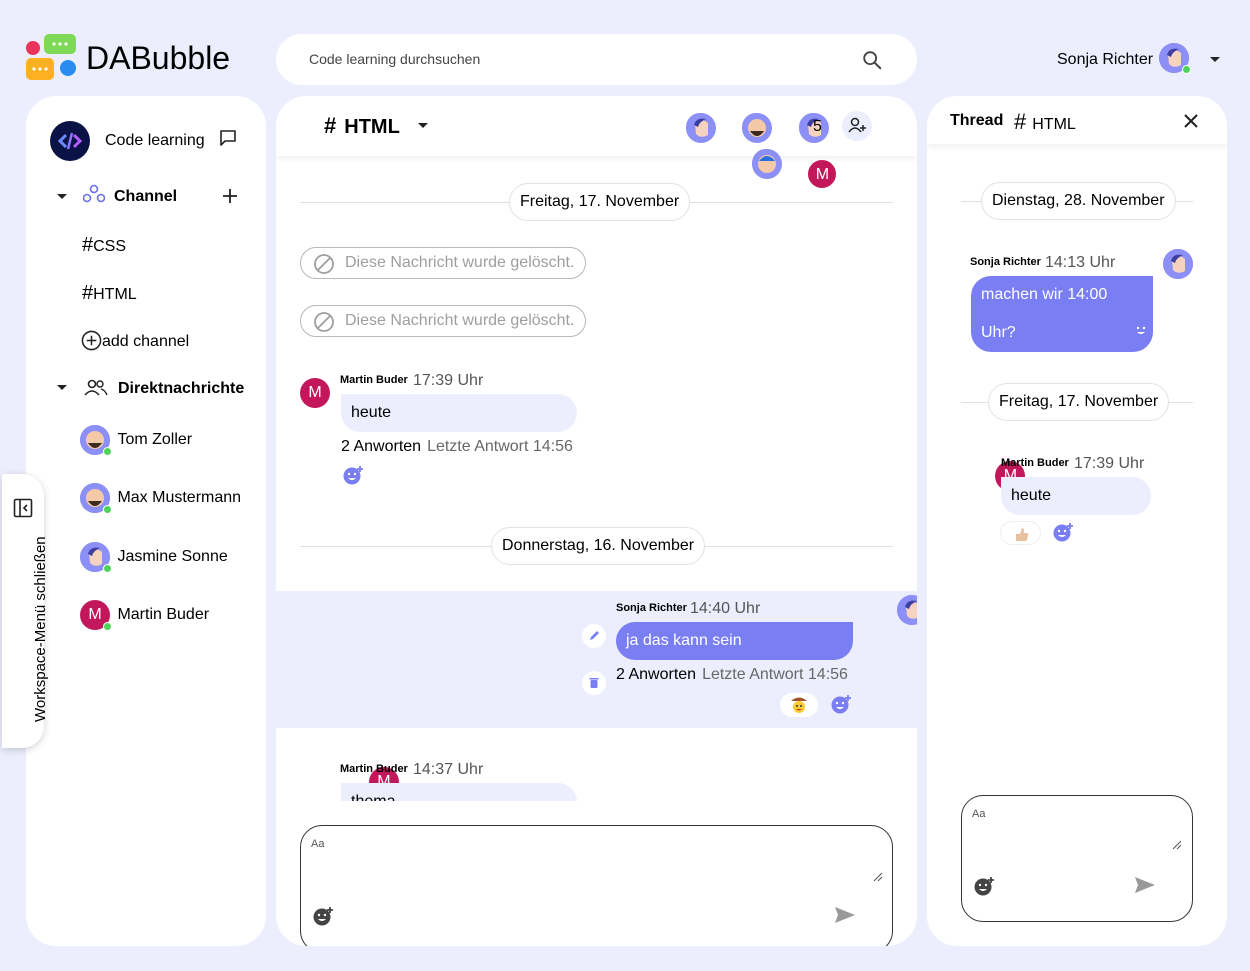 Image resolution: width=1250 pixels, height=971 pixels. Describe the element at coordinates (1105, 60) in the screenshot. I see `user-name: Sonja Richter` at that location.